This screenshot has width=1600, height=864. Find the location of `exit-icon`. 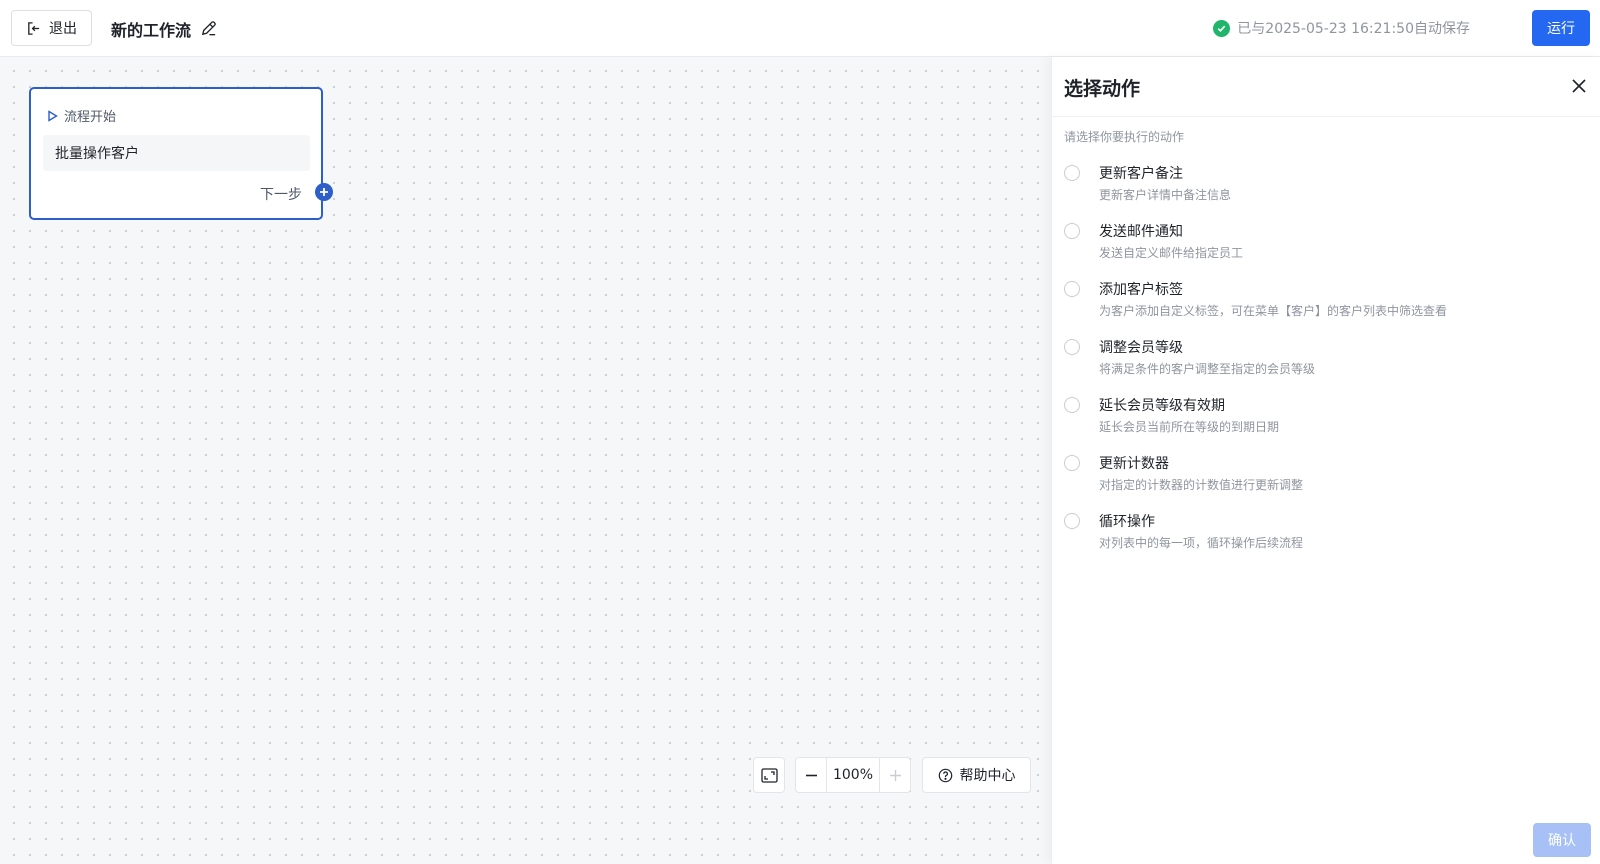

exit-icon is located at coordinates (34, 28).